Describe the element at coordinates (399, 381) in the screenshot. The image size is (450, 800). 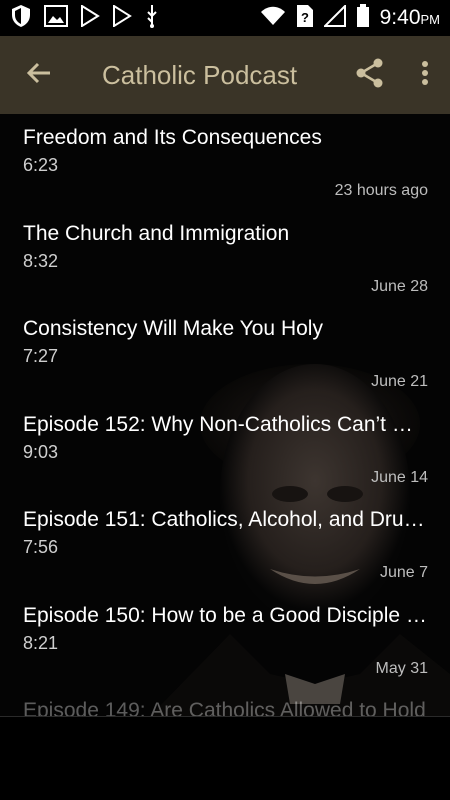
I see `episode-date: June 21` at that location.